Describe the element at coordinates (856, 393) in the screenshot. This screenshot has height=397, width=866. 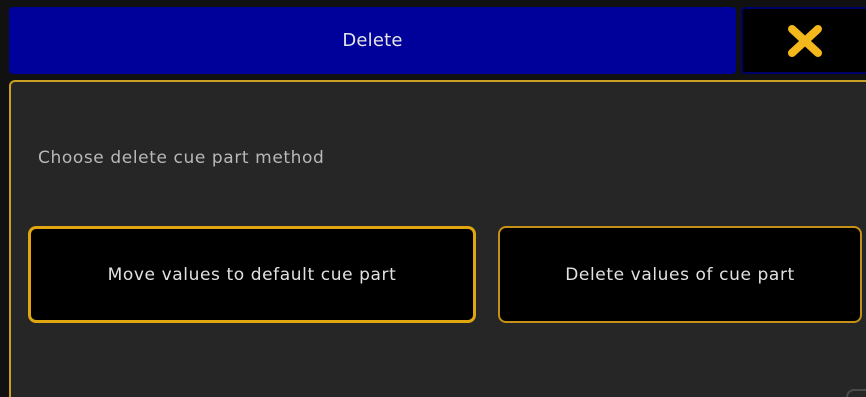
I see `resize-corner` at that location.